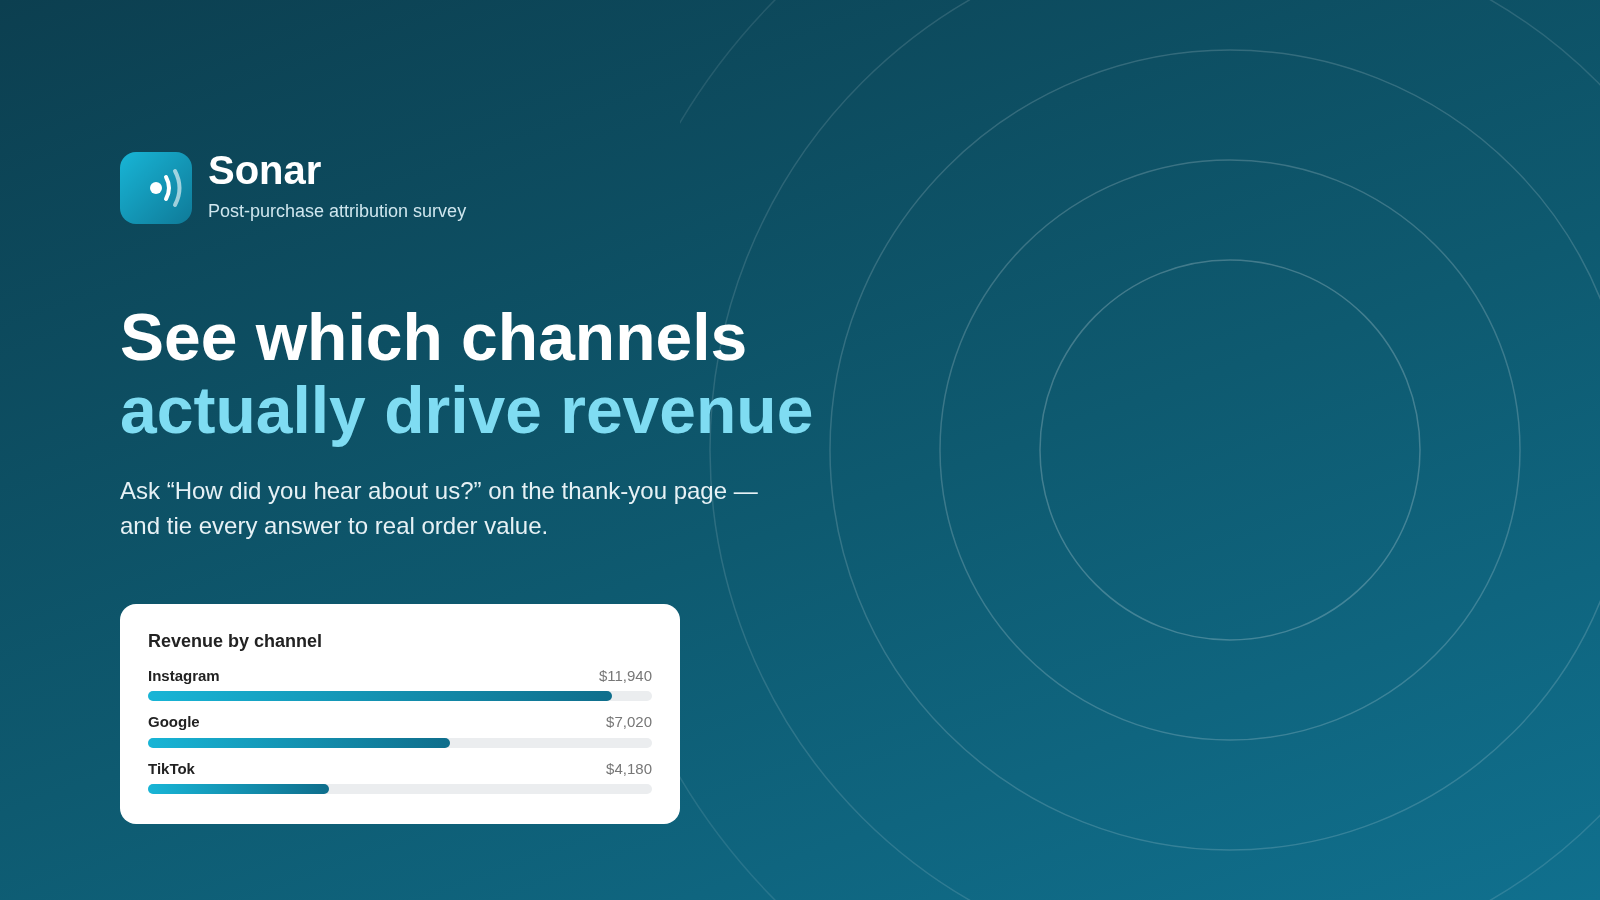  What do you see at coordinates (629, 768) in the screenshot?
I see `channel-amount: $4,180` at bounding box center [629, 768].